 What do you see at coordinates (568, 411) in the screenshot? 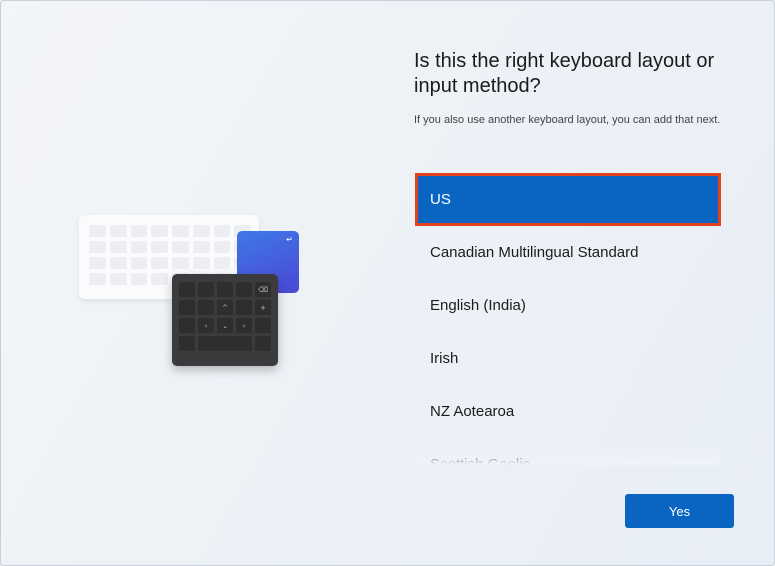
I see `layout-option-nz-aotearoa: NZ Aotearoa` at bounding box center [568, 411].